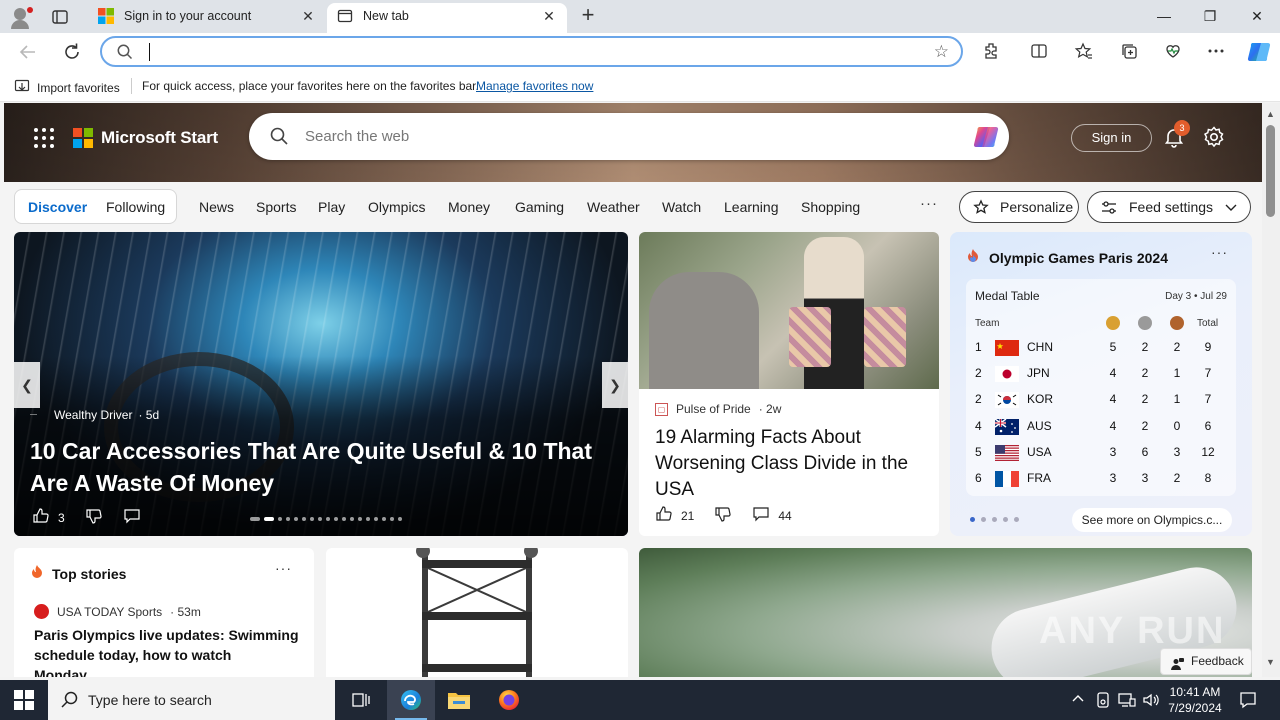 This screenshot has width=1280, height=720. Describe the element at coordinates (60, 17) in the screenshot. I see `tab-actions-icon` at that location.